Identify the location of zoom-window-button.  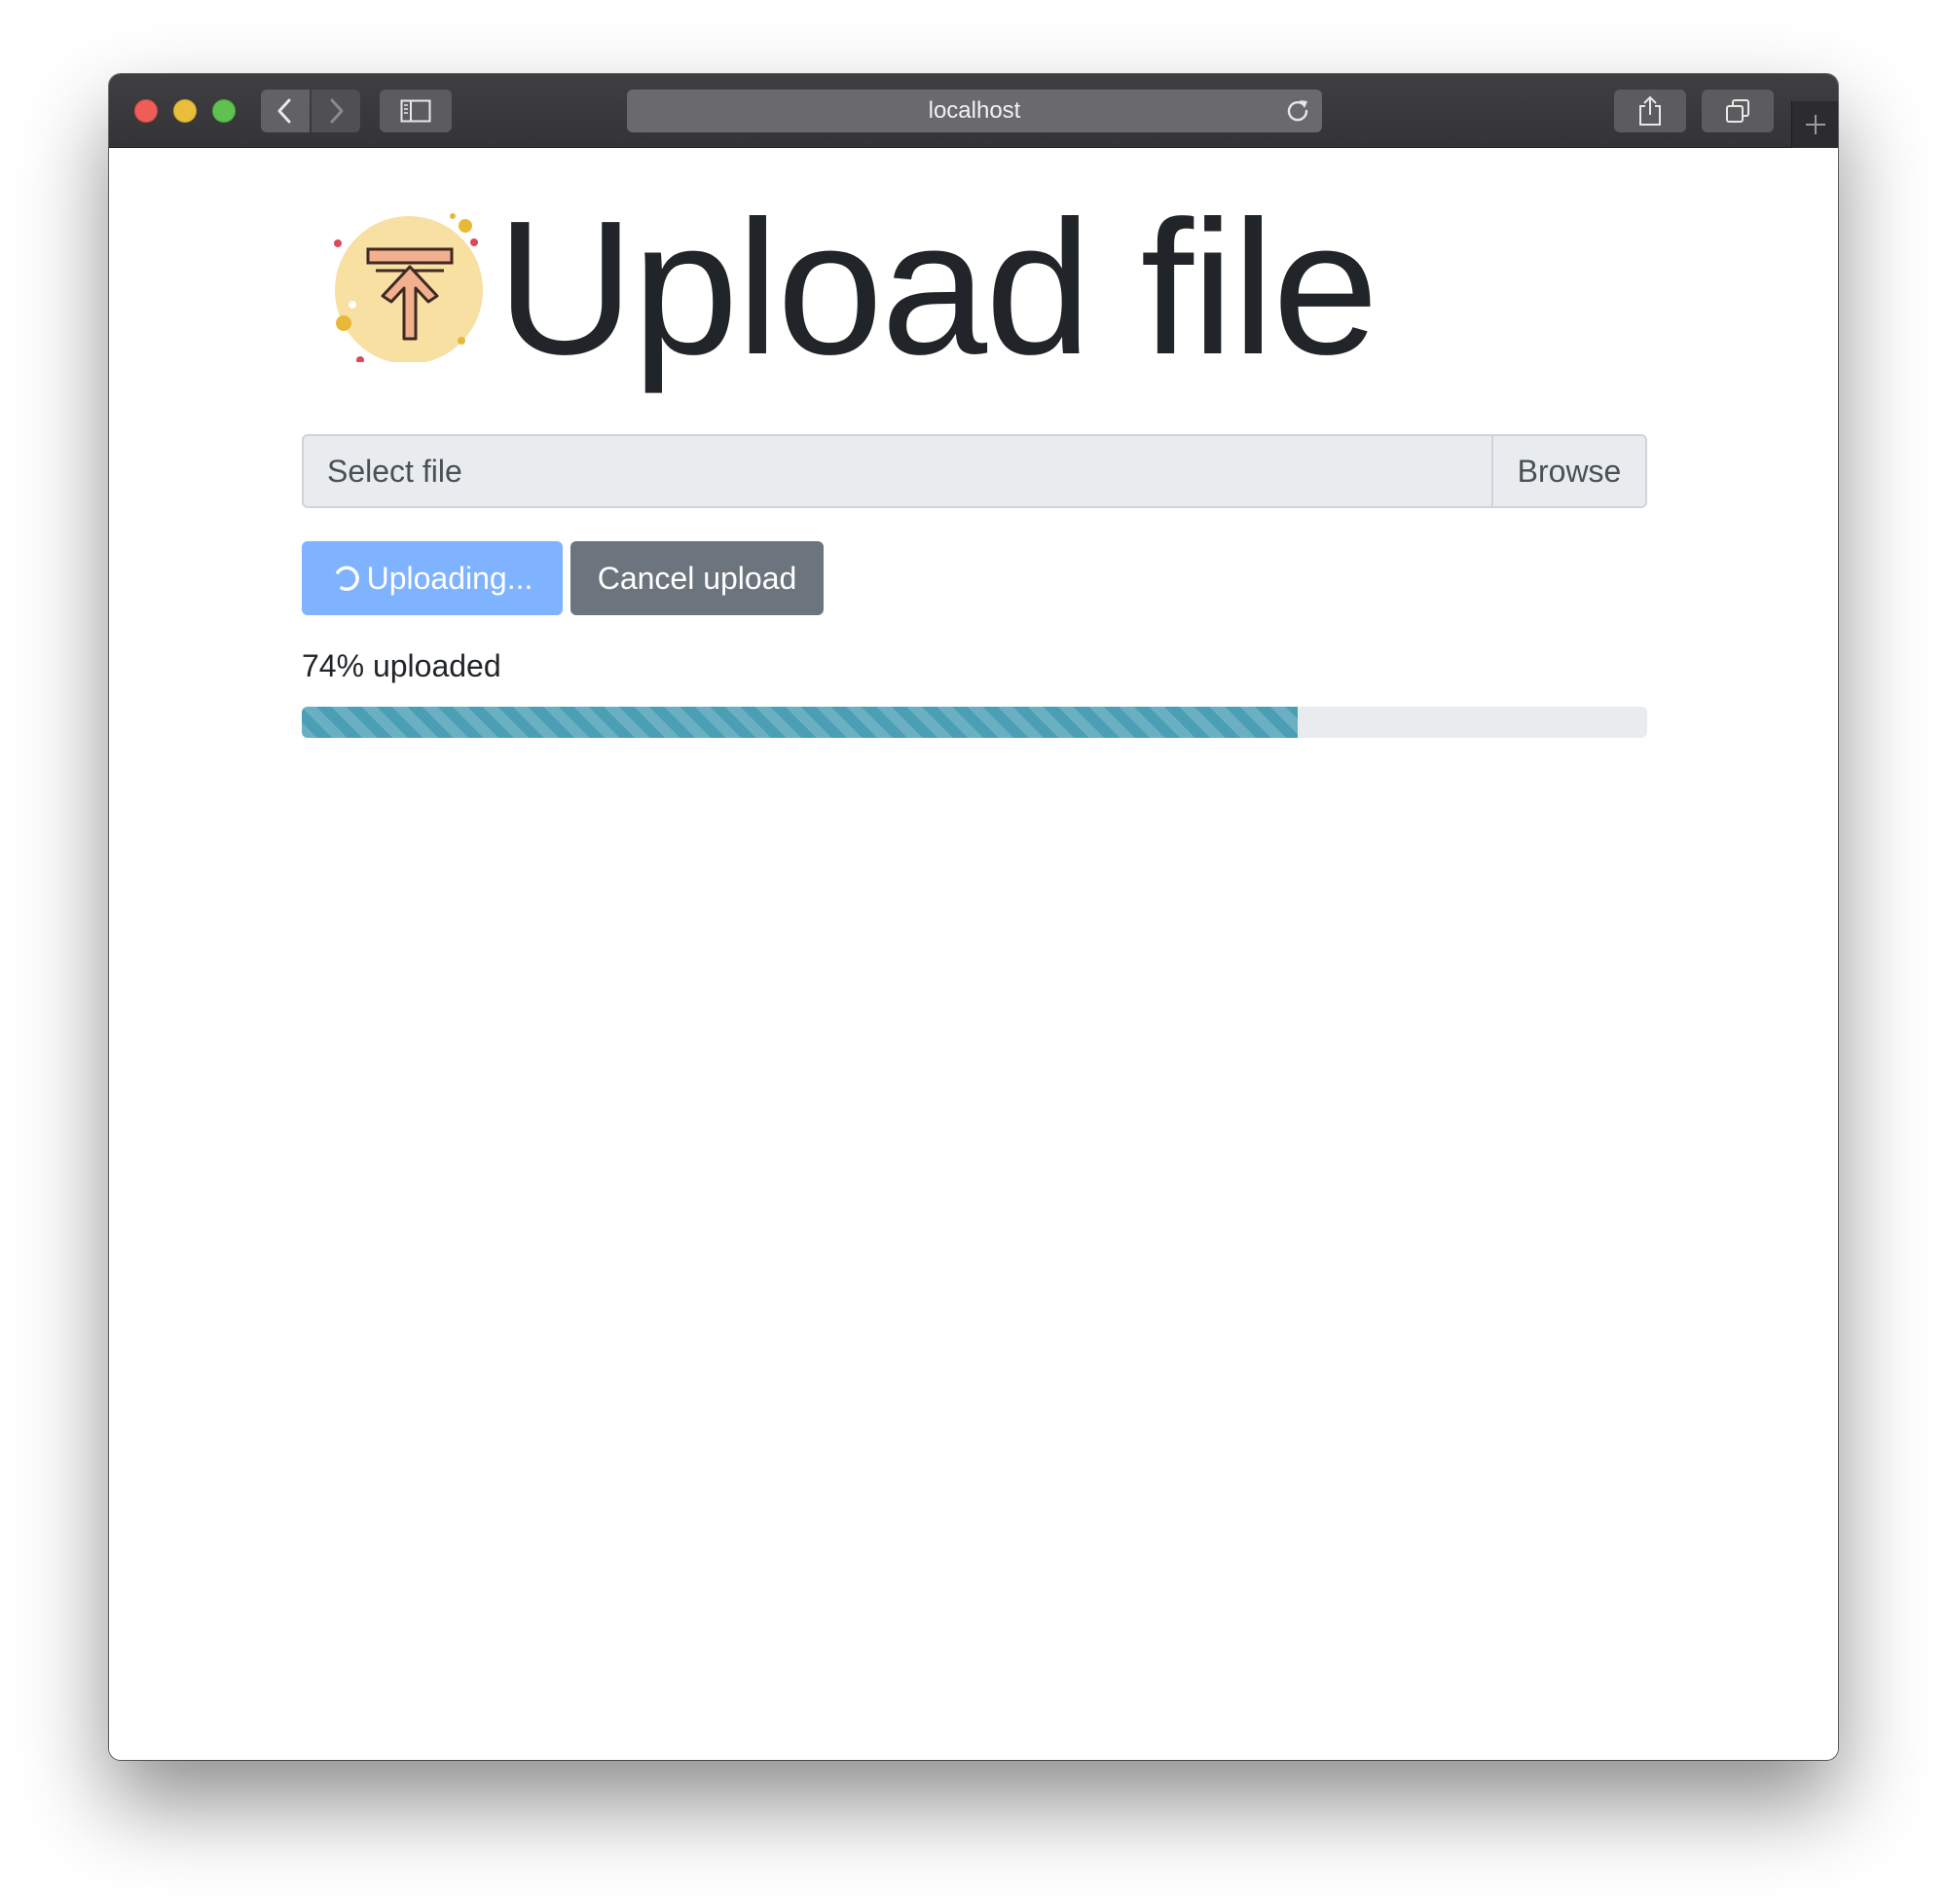
(224, 111).